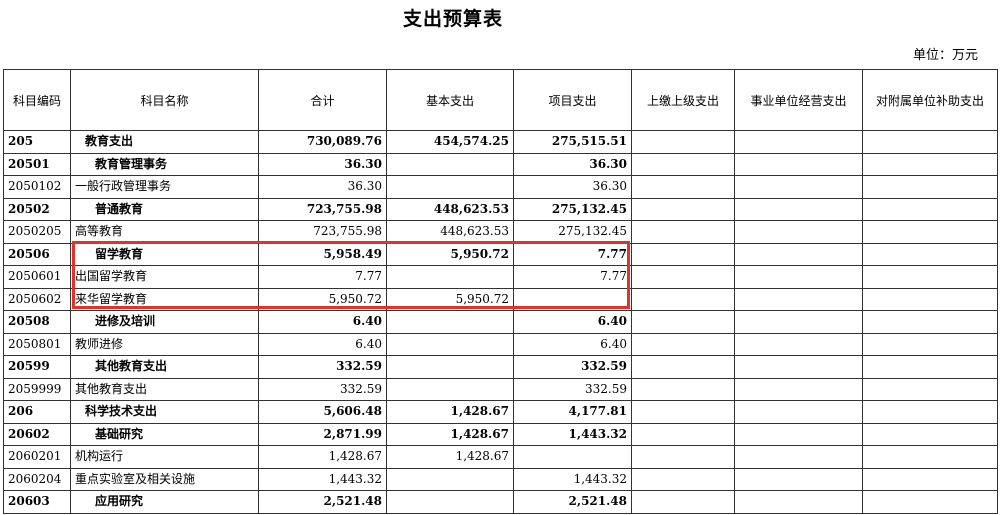  What do you see at coordinates (164, 479) in the screenshot?
I see `subject-name: 重点实验室及相关设施` at bounding box center [164, 479].